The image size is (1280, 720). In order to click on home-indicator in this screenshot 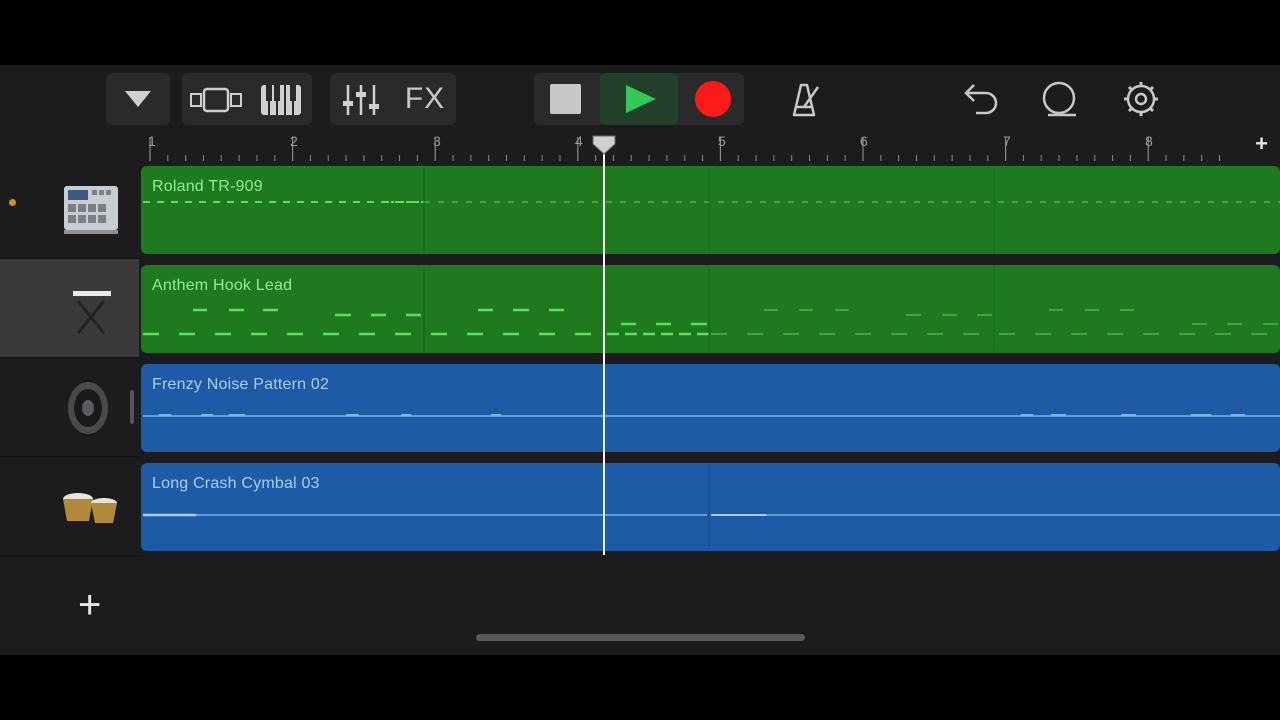, I will do `click(640, 637)`.